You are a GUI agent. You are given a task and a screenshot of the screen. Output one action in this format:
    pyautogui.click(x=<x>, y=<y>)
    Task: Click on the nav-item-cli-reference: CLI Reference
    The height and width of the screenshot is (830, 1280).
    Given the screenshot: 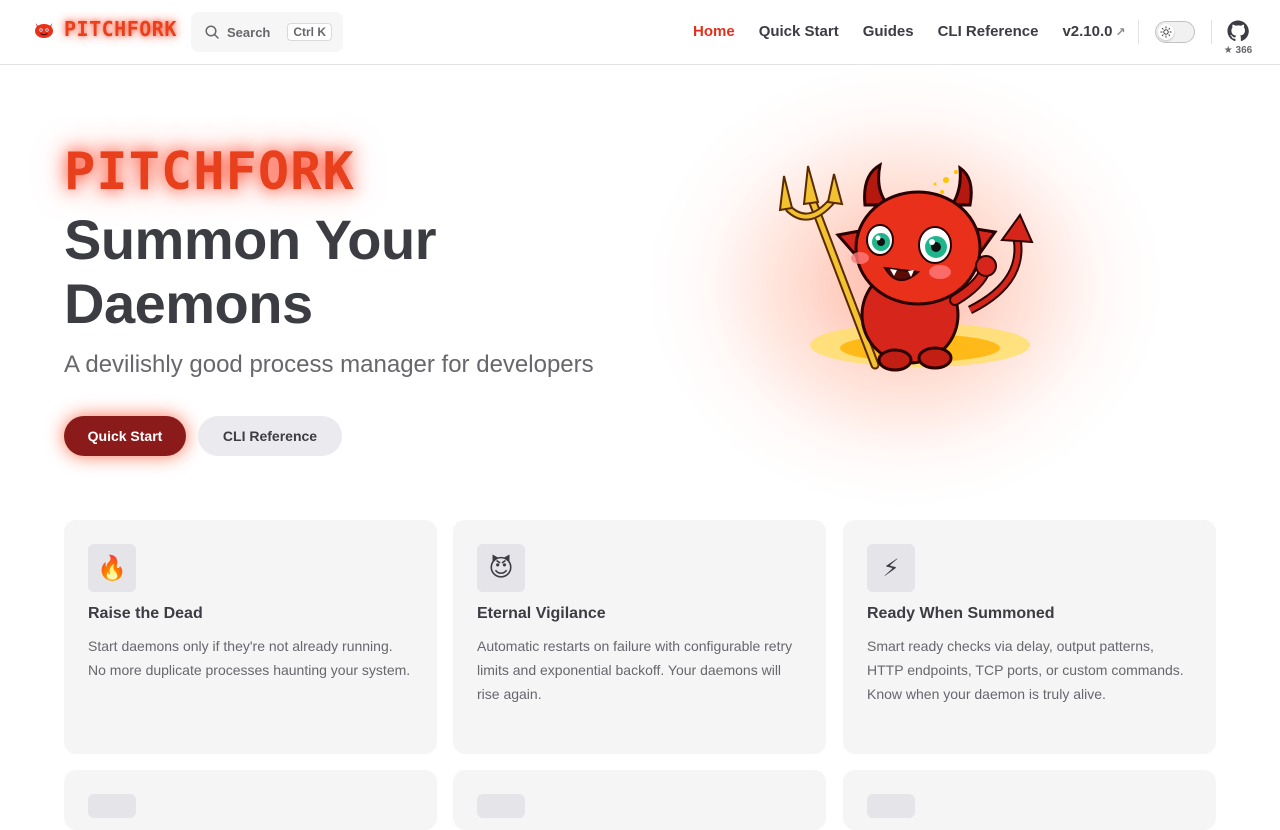 What is the action you would take?
    pyautogui.click(x=988, y=32)
    